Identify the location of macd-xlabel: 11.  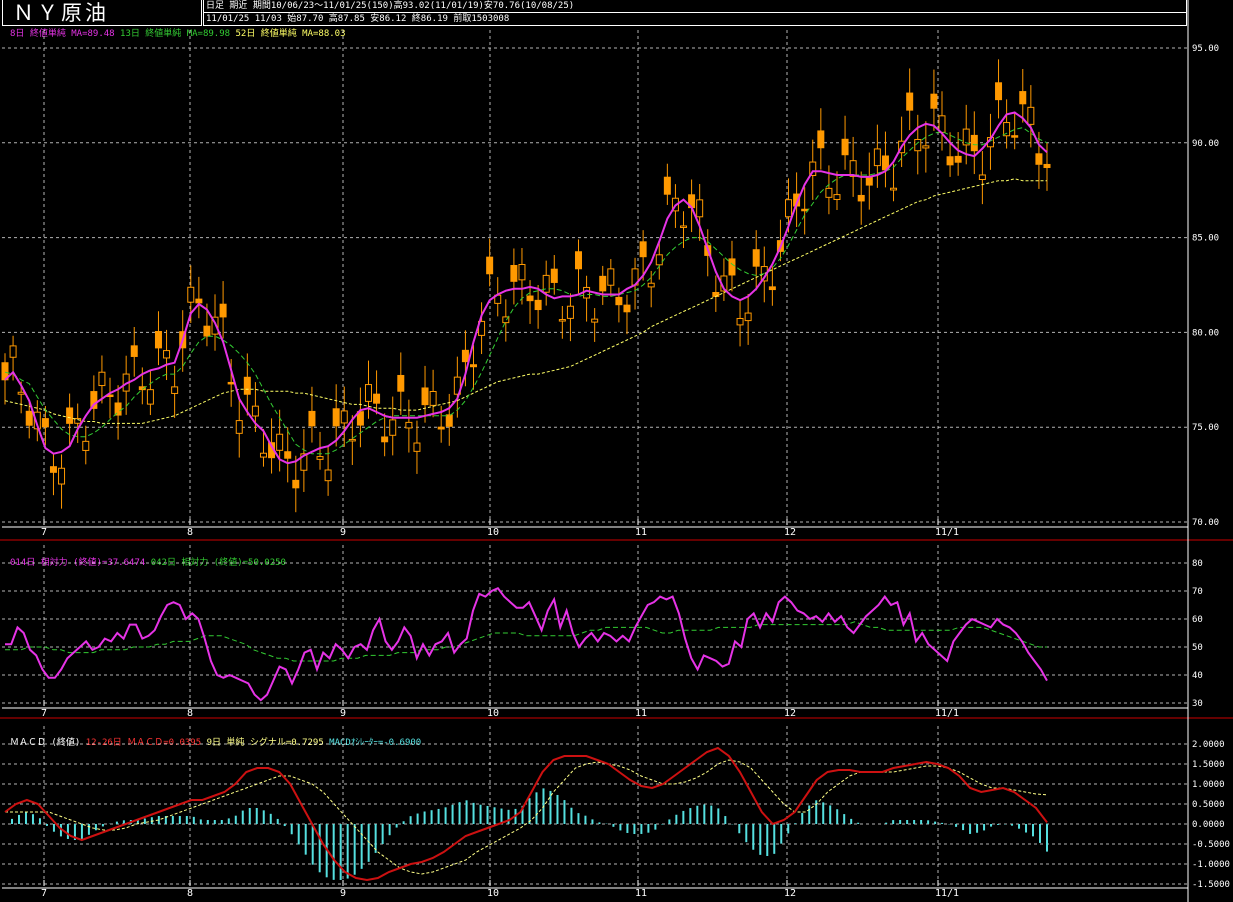
(641, 893).